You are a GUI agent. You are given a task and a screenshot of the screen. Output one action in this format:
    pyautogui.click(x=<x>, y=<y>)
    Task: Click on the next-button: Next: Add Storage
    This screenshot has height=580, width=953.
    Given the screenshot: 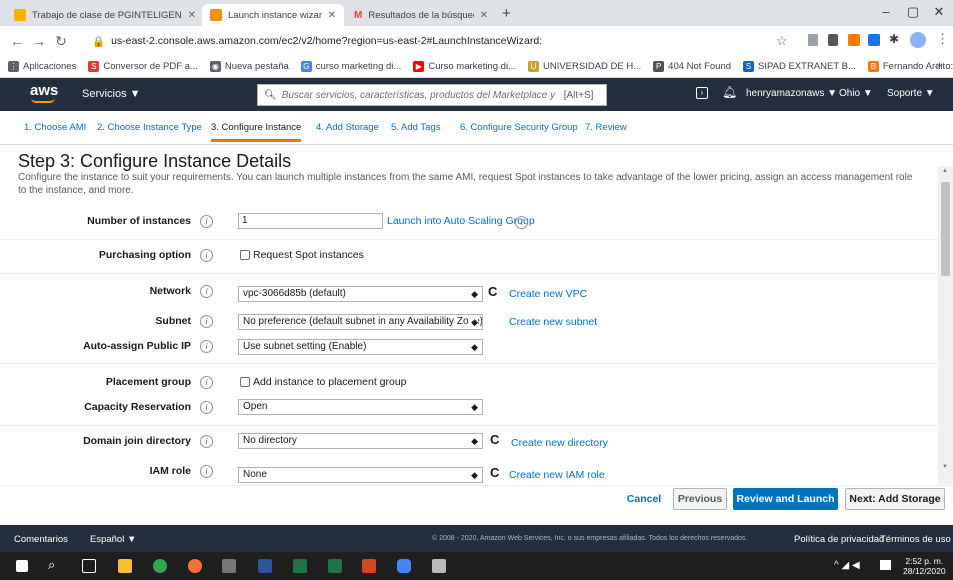 What is the action you would take?
    pyautogui.click(x=895, y=499)
    